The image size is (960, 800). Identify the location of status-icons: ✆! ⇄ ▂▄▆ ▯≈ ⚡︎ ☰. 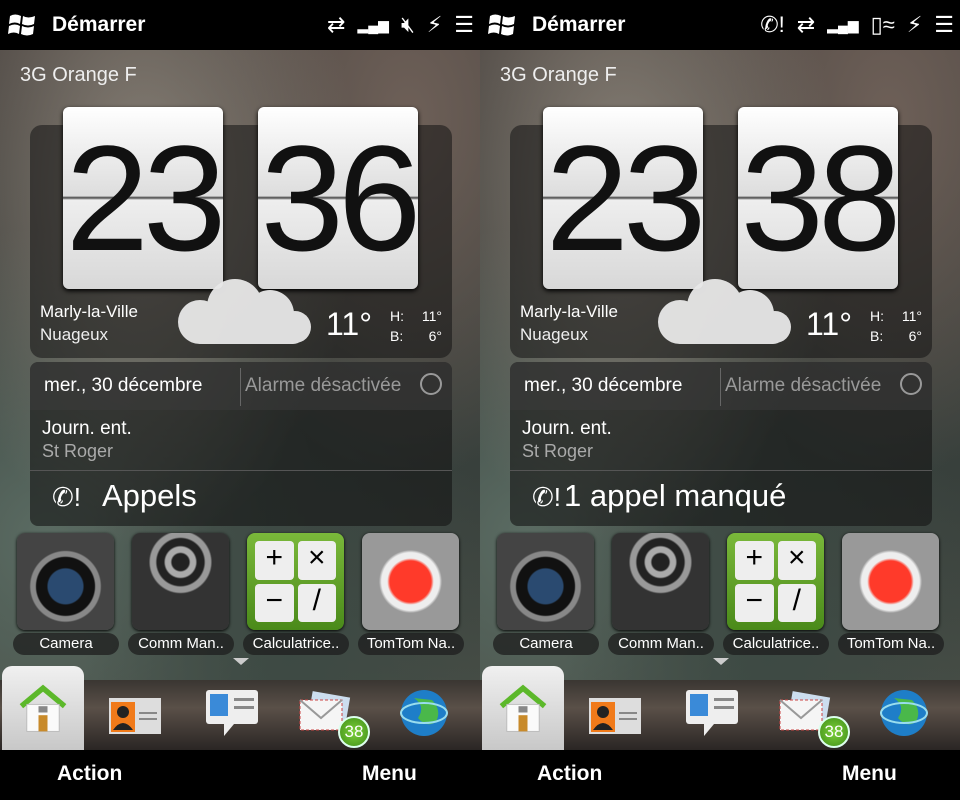
(857, 25).